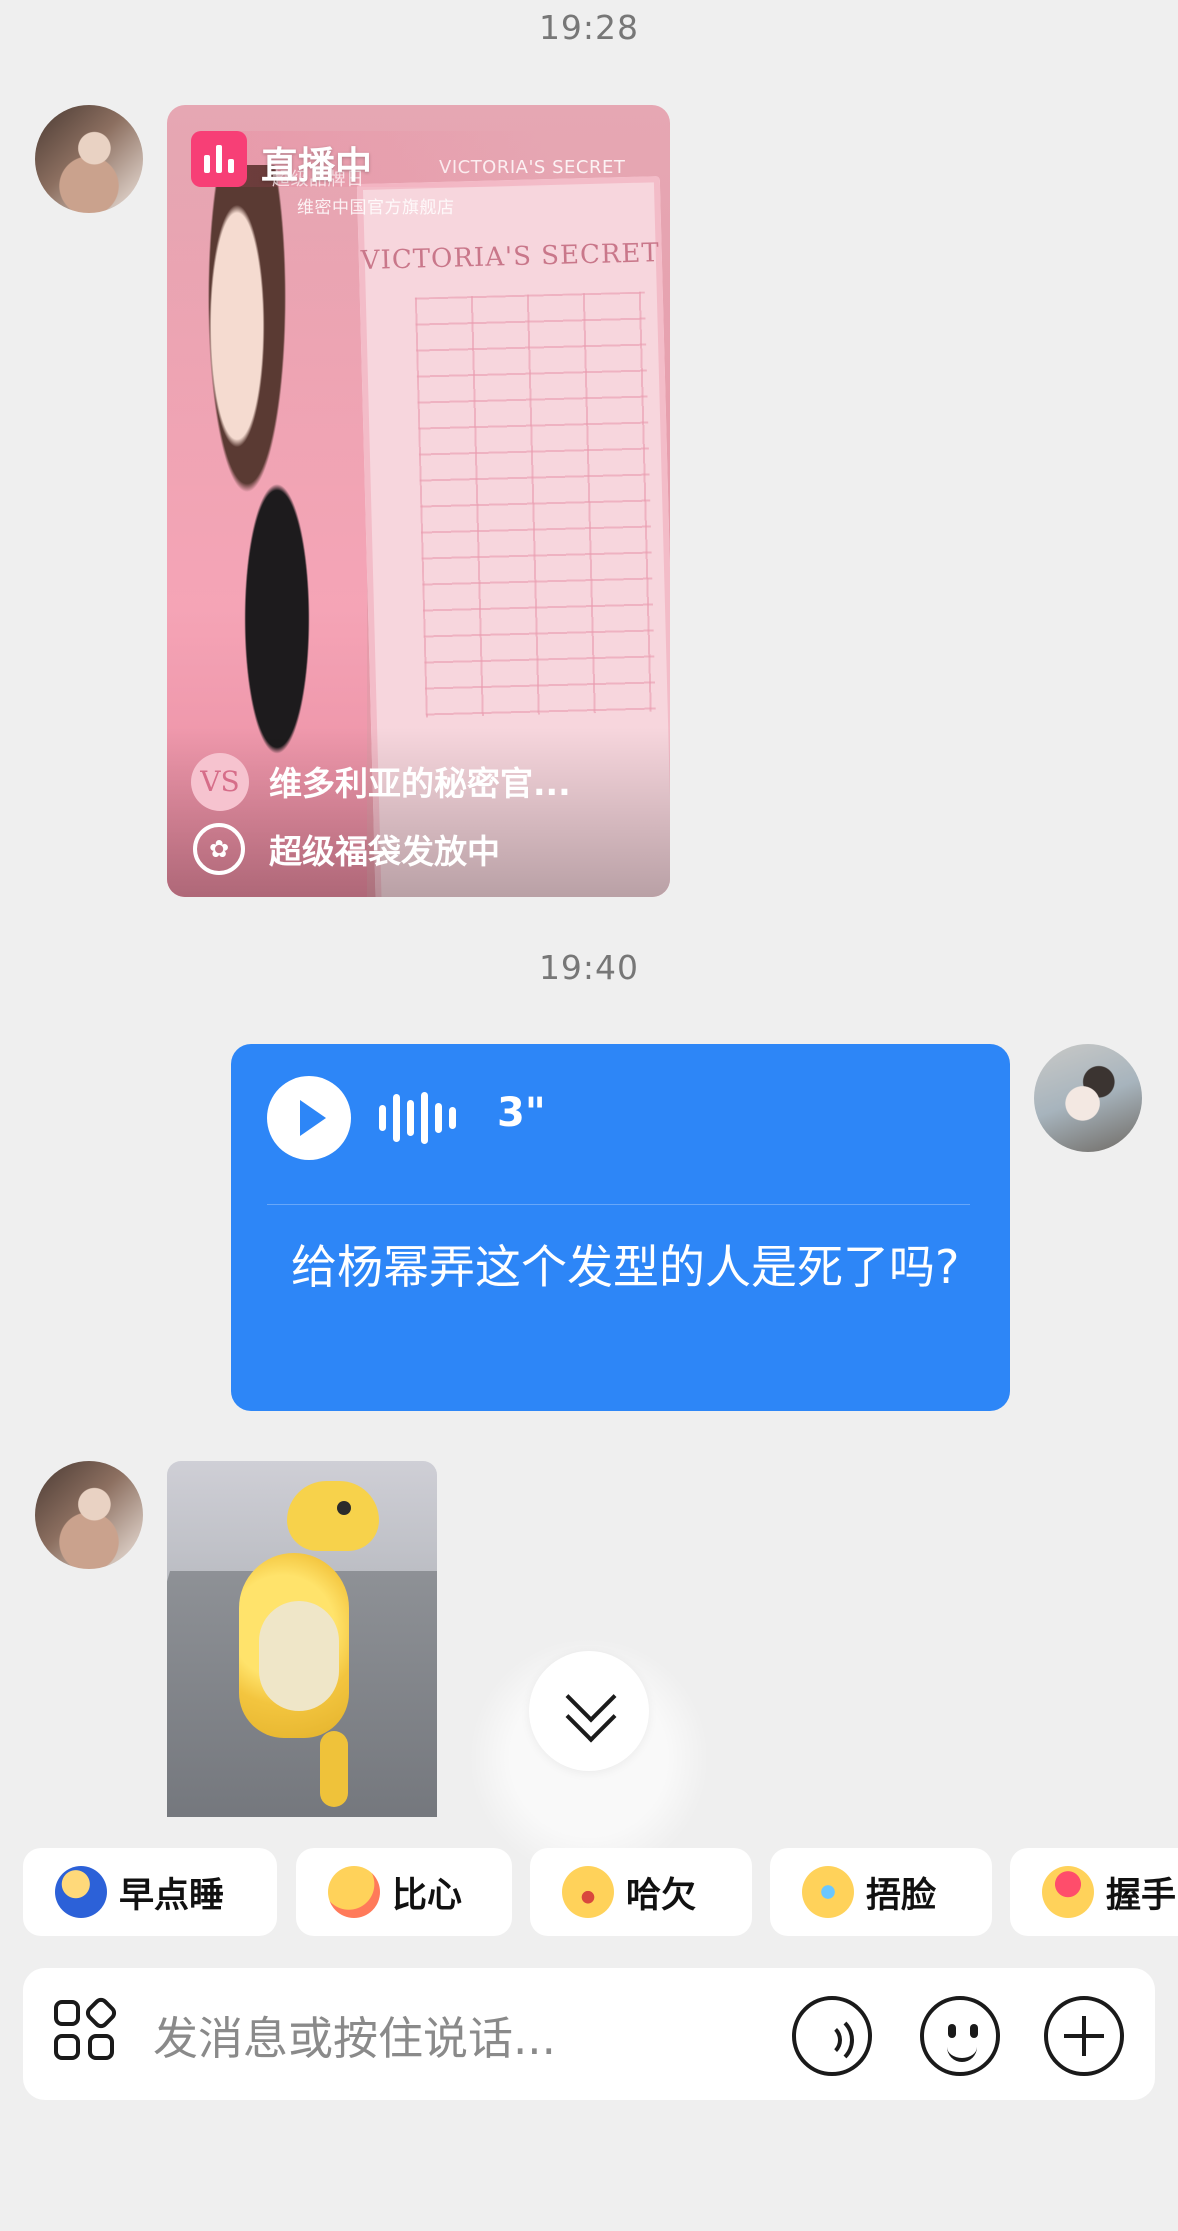  Describe the element at coordinates (1088, 1098) in the screenshot. I see `avatar-self` at that location.